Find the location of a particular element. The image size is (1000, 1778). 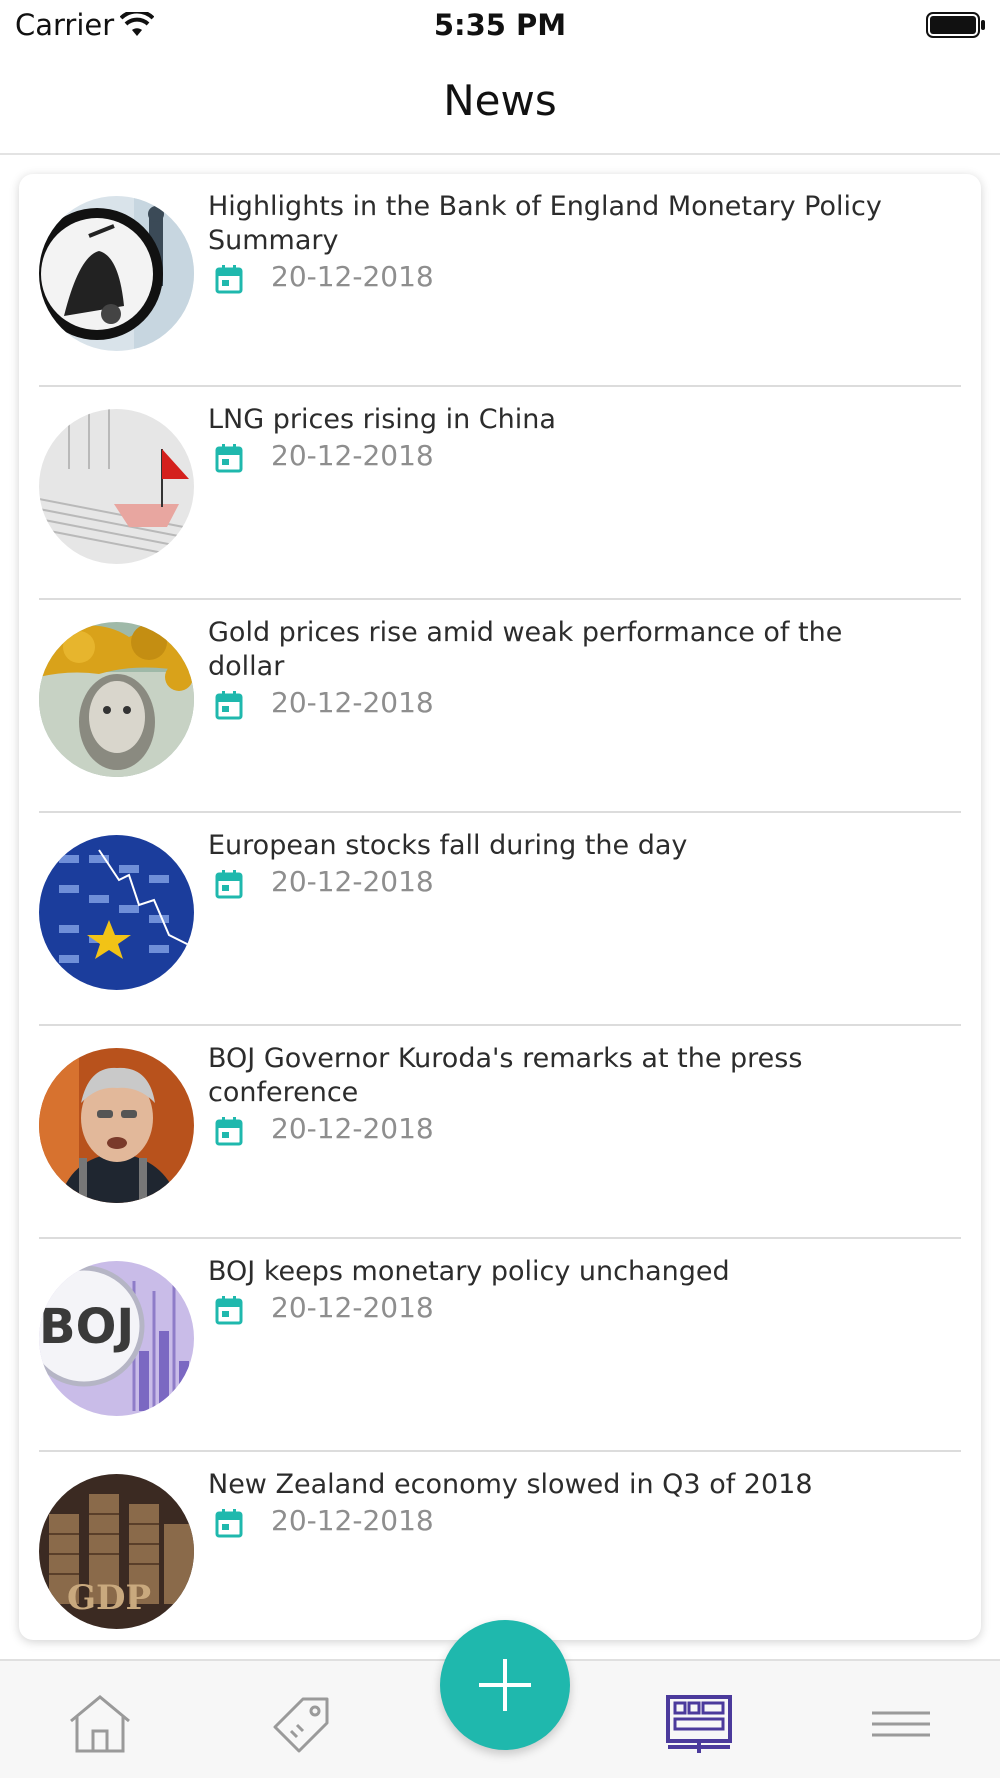

tab-menu is located at coordinates (901, 1724).